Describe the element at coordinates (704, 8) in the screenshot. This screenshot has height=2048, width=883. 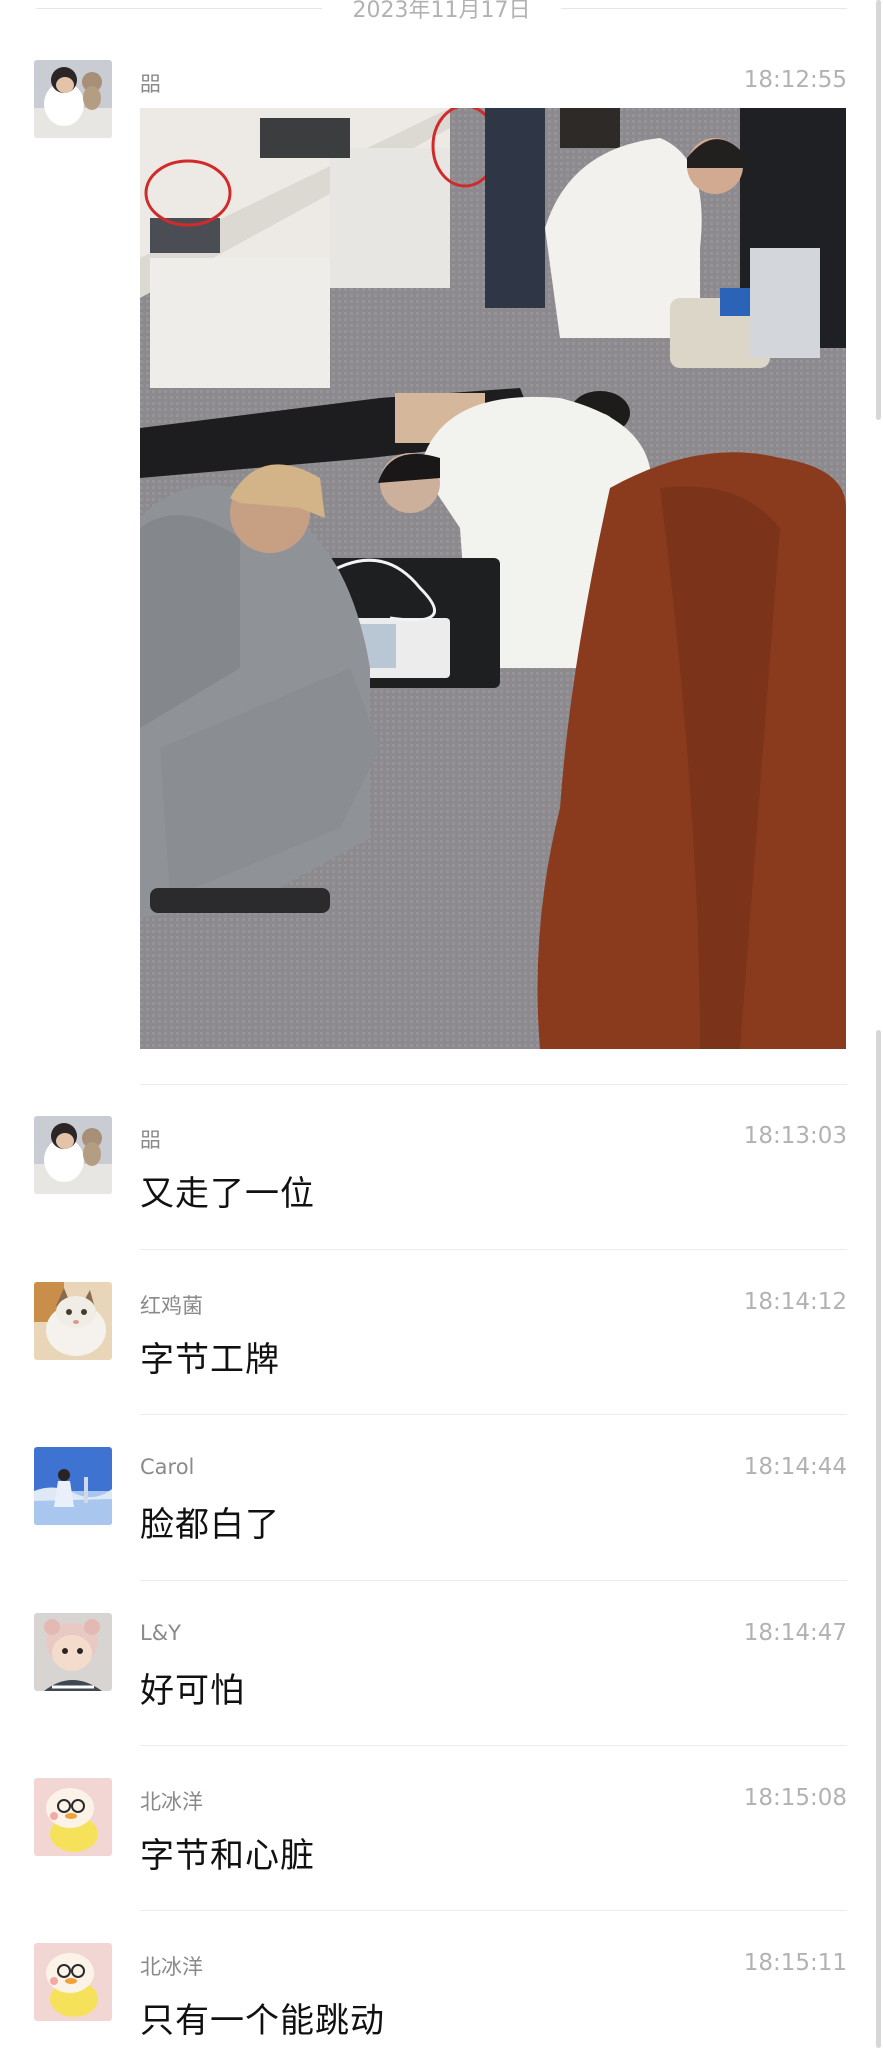
I see `date-separator-line-right` at that location.